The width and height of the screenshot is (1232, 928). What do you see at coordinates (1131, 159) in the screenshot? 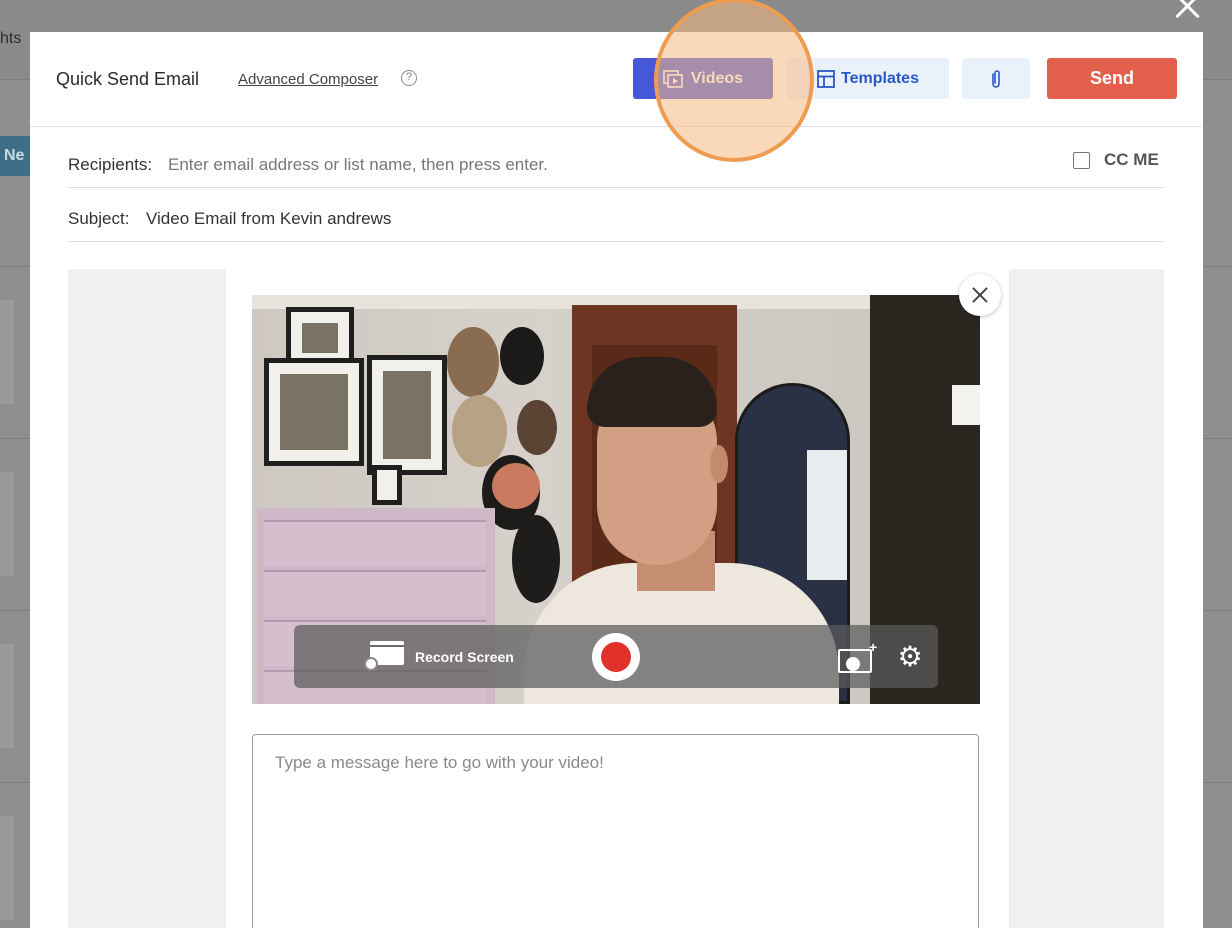
I see `cc-me-label: CC ME` at bounding box center [1131, 159].